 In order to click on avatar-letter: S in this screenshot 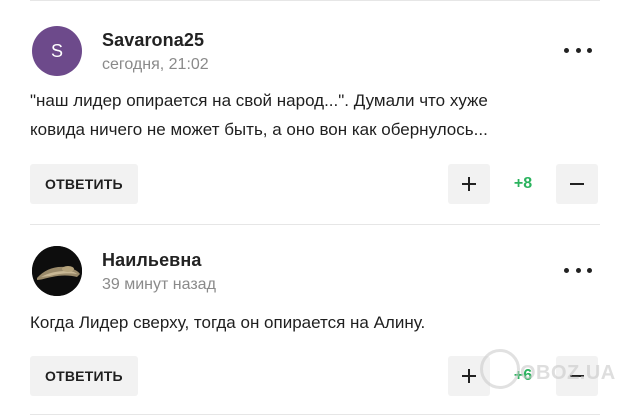, I will do `click(56, 50)`.